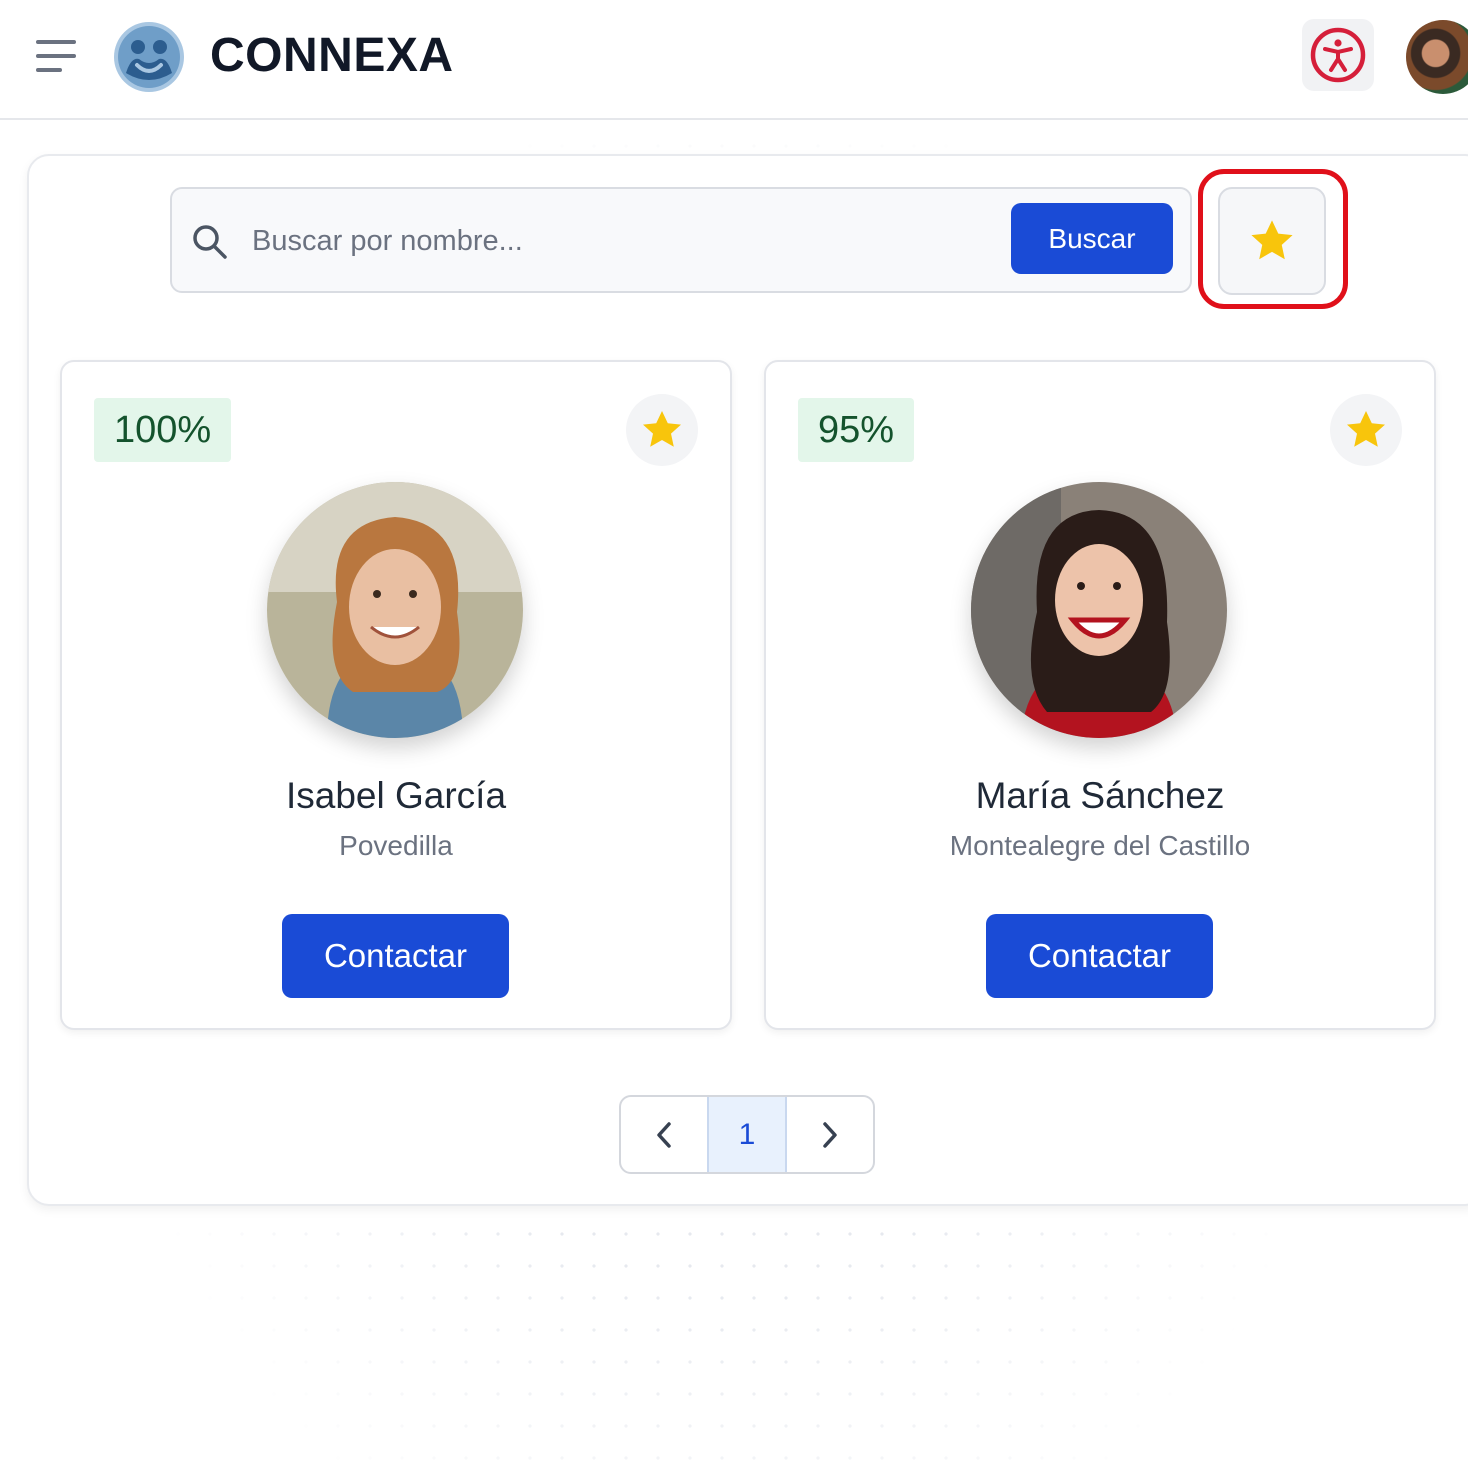 This screenshot has height=1468, width=1468. I want to click on top-bar: CONNEXA, so click(734, 60).